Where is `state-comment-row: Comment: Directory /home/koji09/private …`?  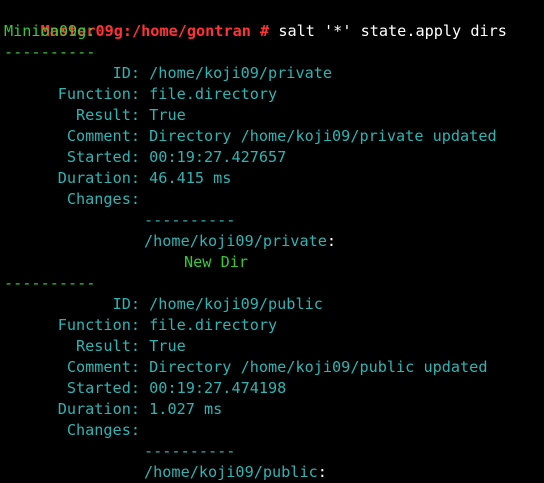 state-comment-row: Comment: Directory /home/koji09/private … is located at coordinates (250, 136).